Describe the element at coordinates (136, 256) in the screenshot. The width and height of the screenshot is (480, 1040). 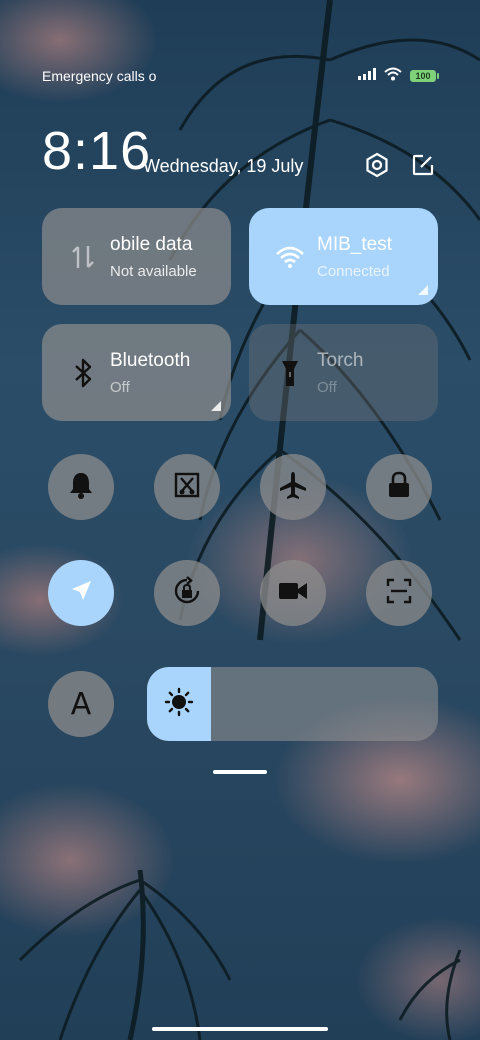
I see `tile-mobile-data: obile data Not available` at that location.